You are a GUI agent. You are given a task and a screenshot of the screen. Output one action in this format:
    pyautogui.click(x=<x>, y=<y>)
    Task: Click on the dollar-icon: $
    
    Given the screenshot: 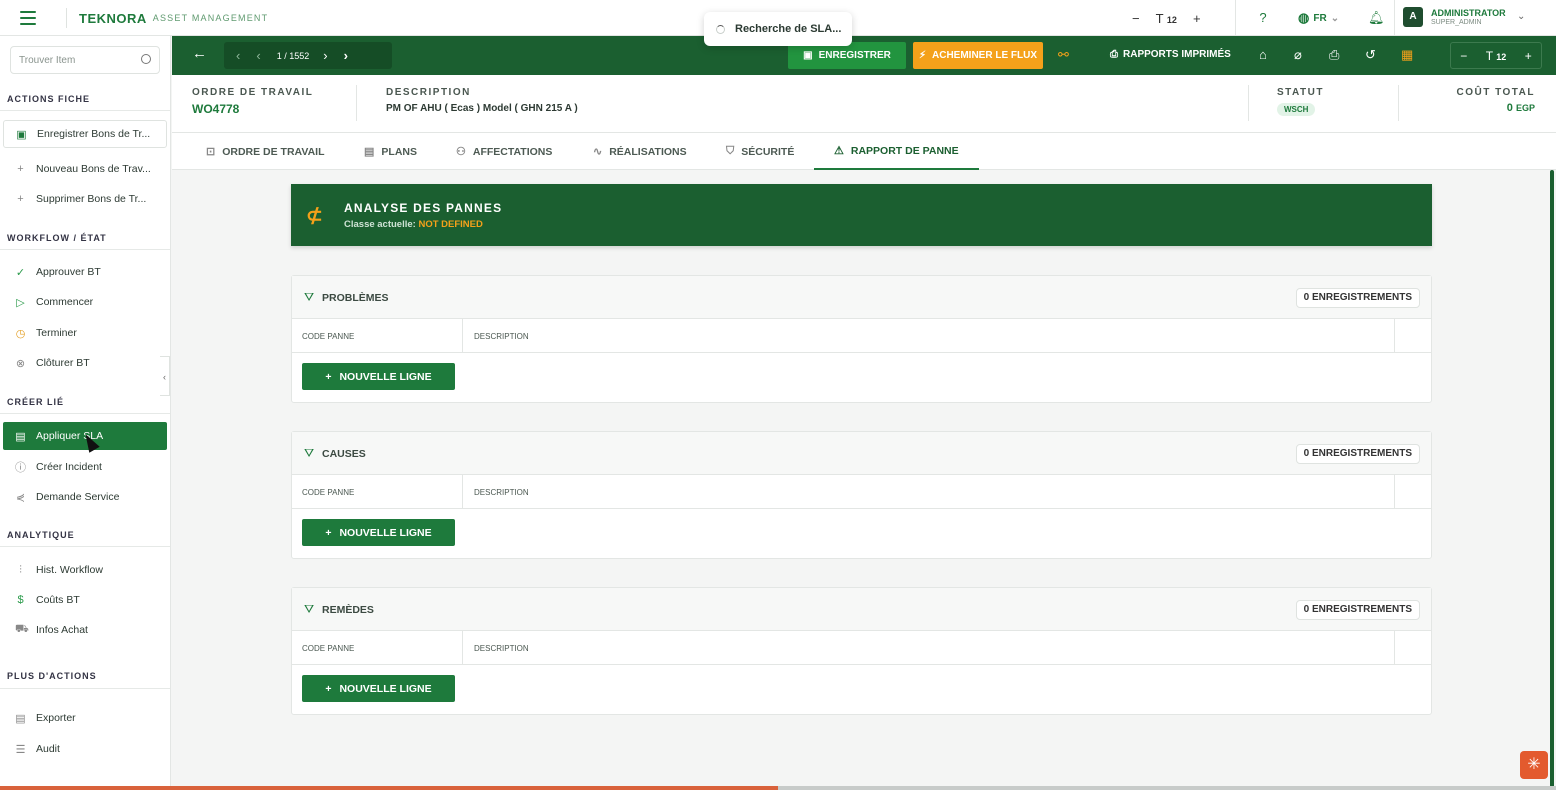 What is the action you would take?
    pyautogui.click(x=20, y=600)
    